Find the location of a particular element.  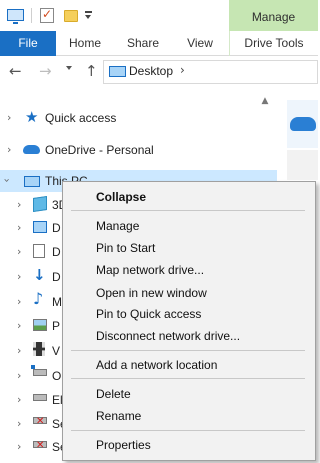

content-tile is located at coordinates (302, 165).